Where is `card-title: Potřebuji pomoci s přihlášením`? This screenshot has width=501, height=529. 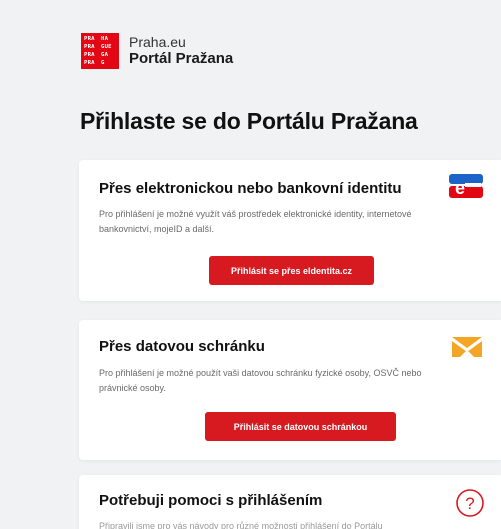 card-title: Potřebuji pomoci s přihlášením is located at coordinates (211, 500).